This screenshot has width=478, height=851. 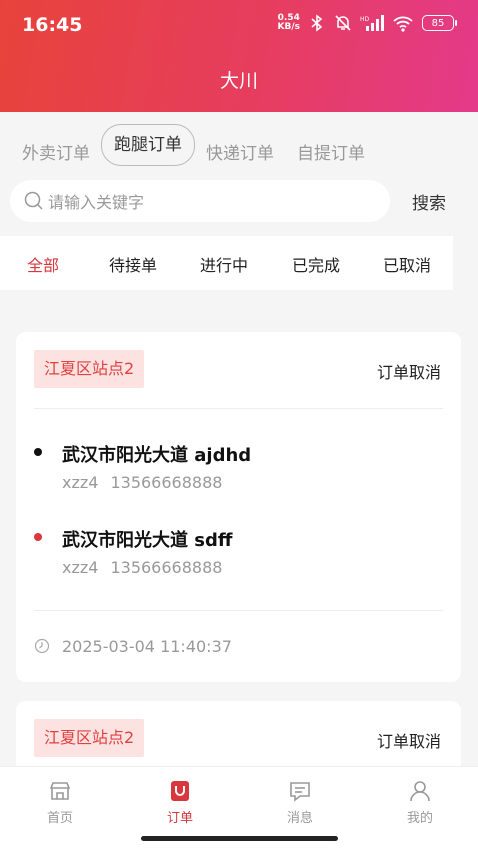 I want to click on tab-status-all: 全部, so click(x=43, y=264).